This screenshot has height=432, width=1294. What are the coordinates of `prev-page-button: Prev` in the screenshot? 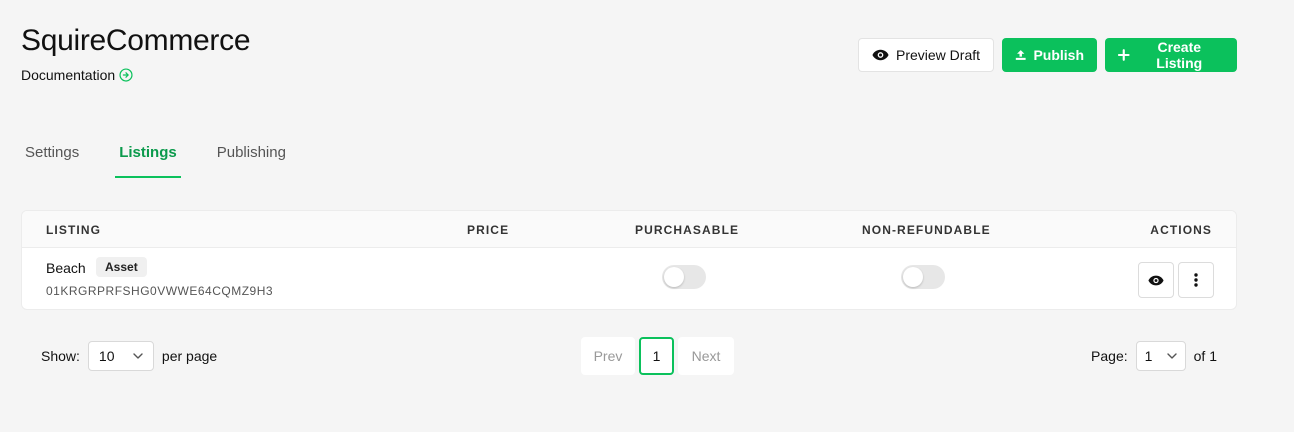 It's located at (608, 356).